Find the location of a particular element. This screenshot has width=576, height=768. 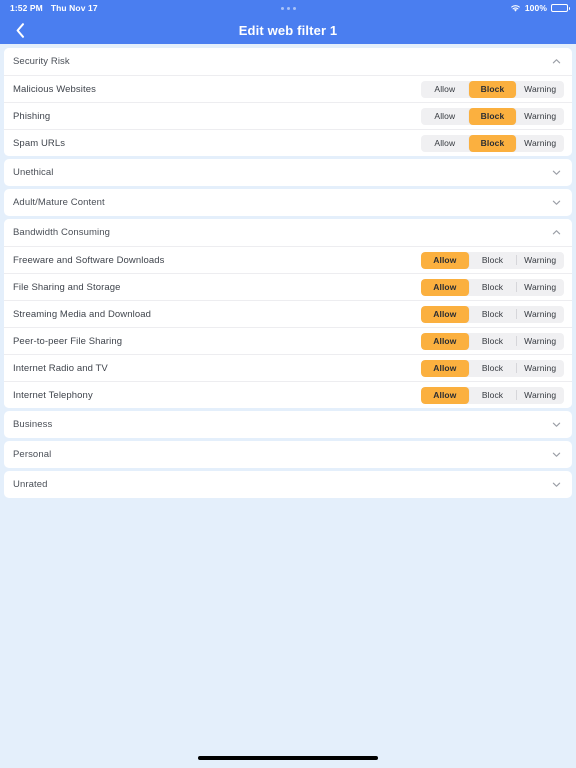

category-row: Malicious Websites Allow Block Warning is located at coordinates (288, 88).